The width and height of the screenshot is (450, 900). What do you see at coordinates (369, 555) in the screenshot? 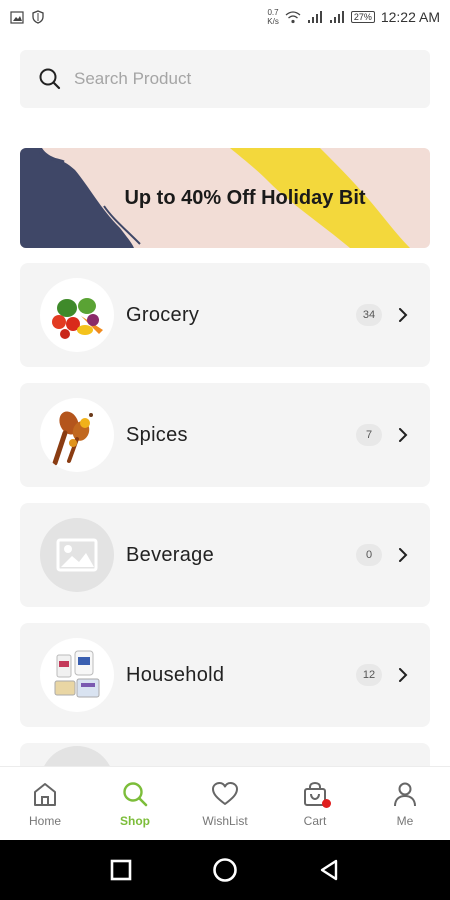
I see `category-count-badge: 0` at bounding box center [369, 555].